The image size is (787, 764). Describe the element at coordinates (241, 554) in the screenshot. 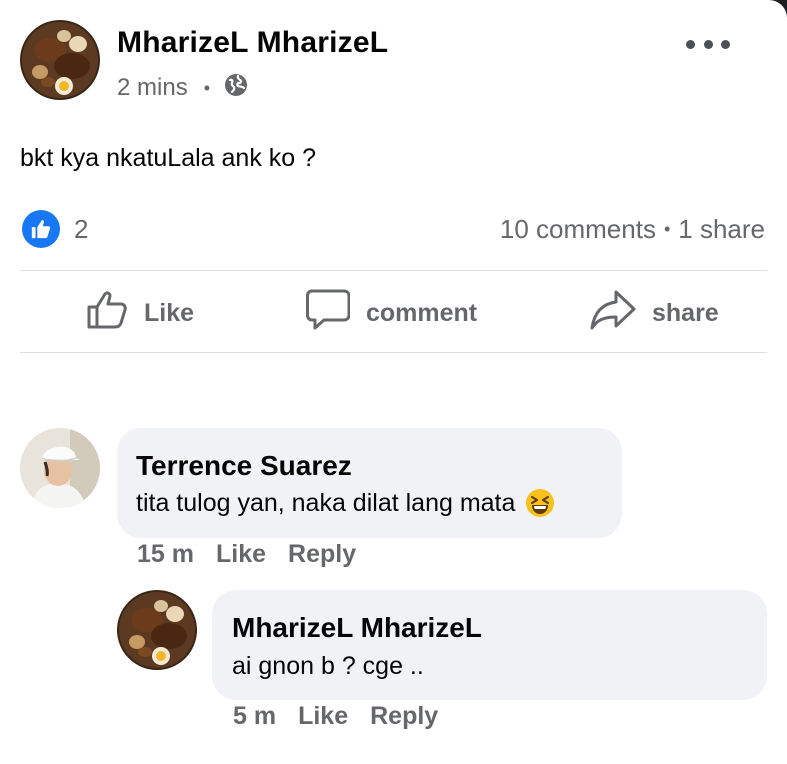

I see `comment-like-button: Like` at that location.